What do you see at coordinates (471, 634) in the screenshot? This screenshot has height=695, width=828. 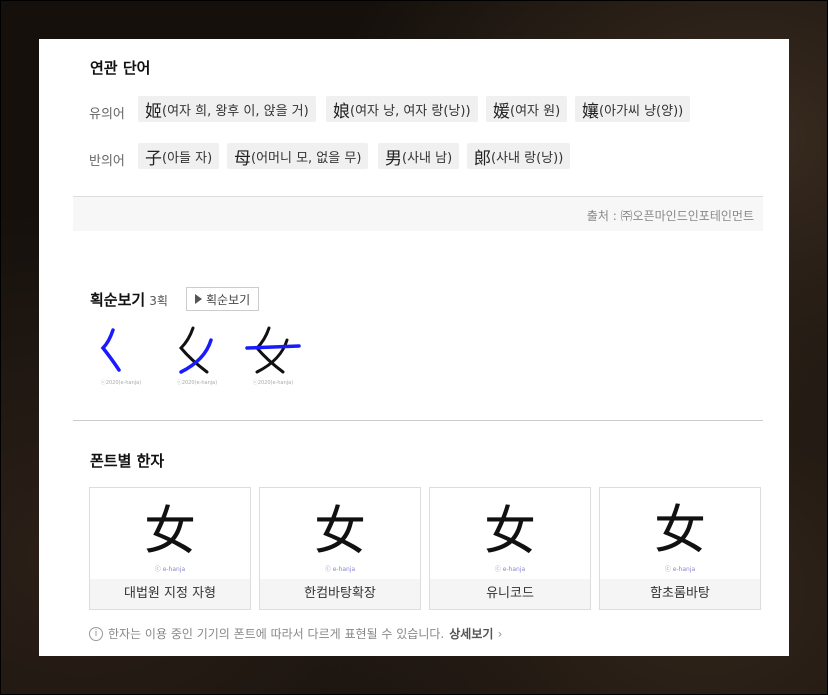 I see `detail-link-label: 상세보기` at bounding box center [471, 634].